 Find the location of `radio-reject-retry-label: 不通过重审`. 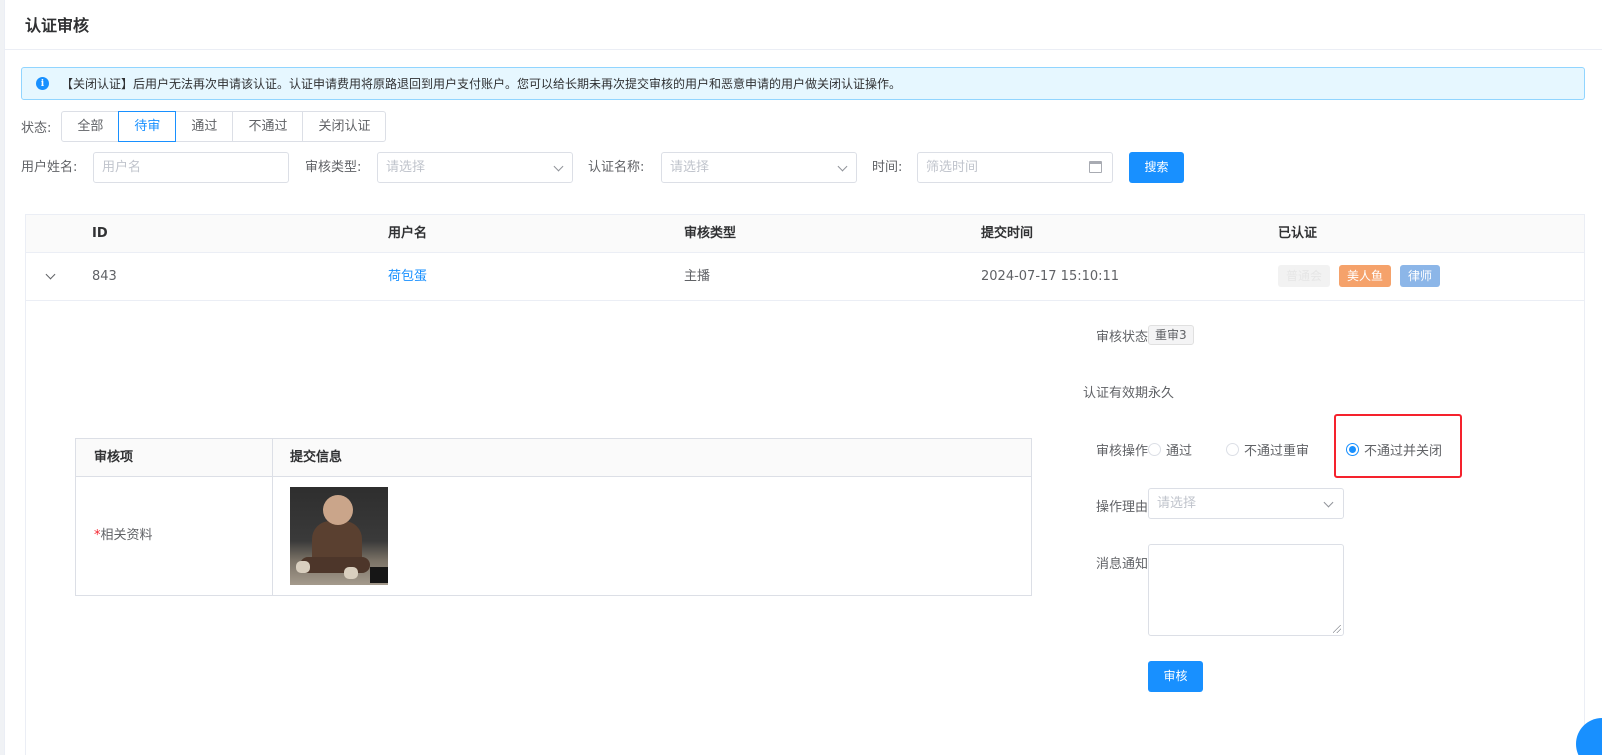

radio-reject-retry-label: 不通过重审 is located at coordinates (1277, 451).